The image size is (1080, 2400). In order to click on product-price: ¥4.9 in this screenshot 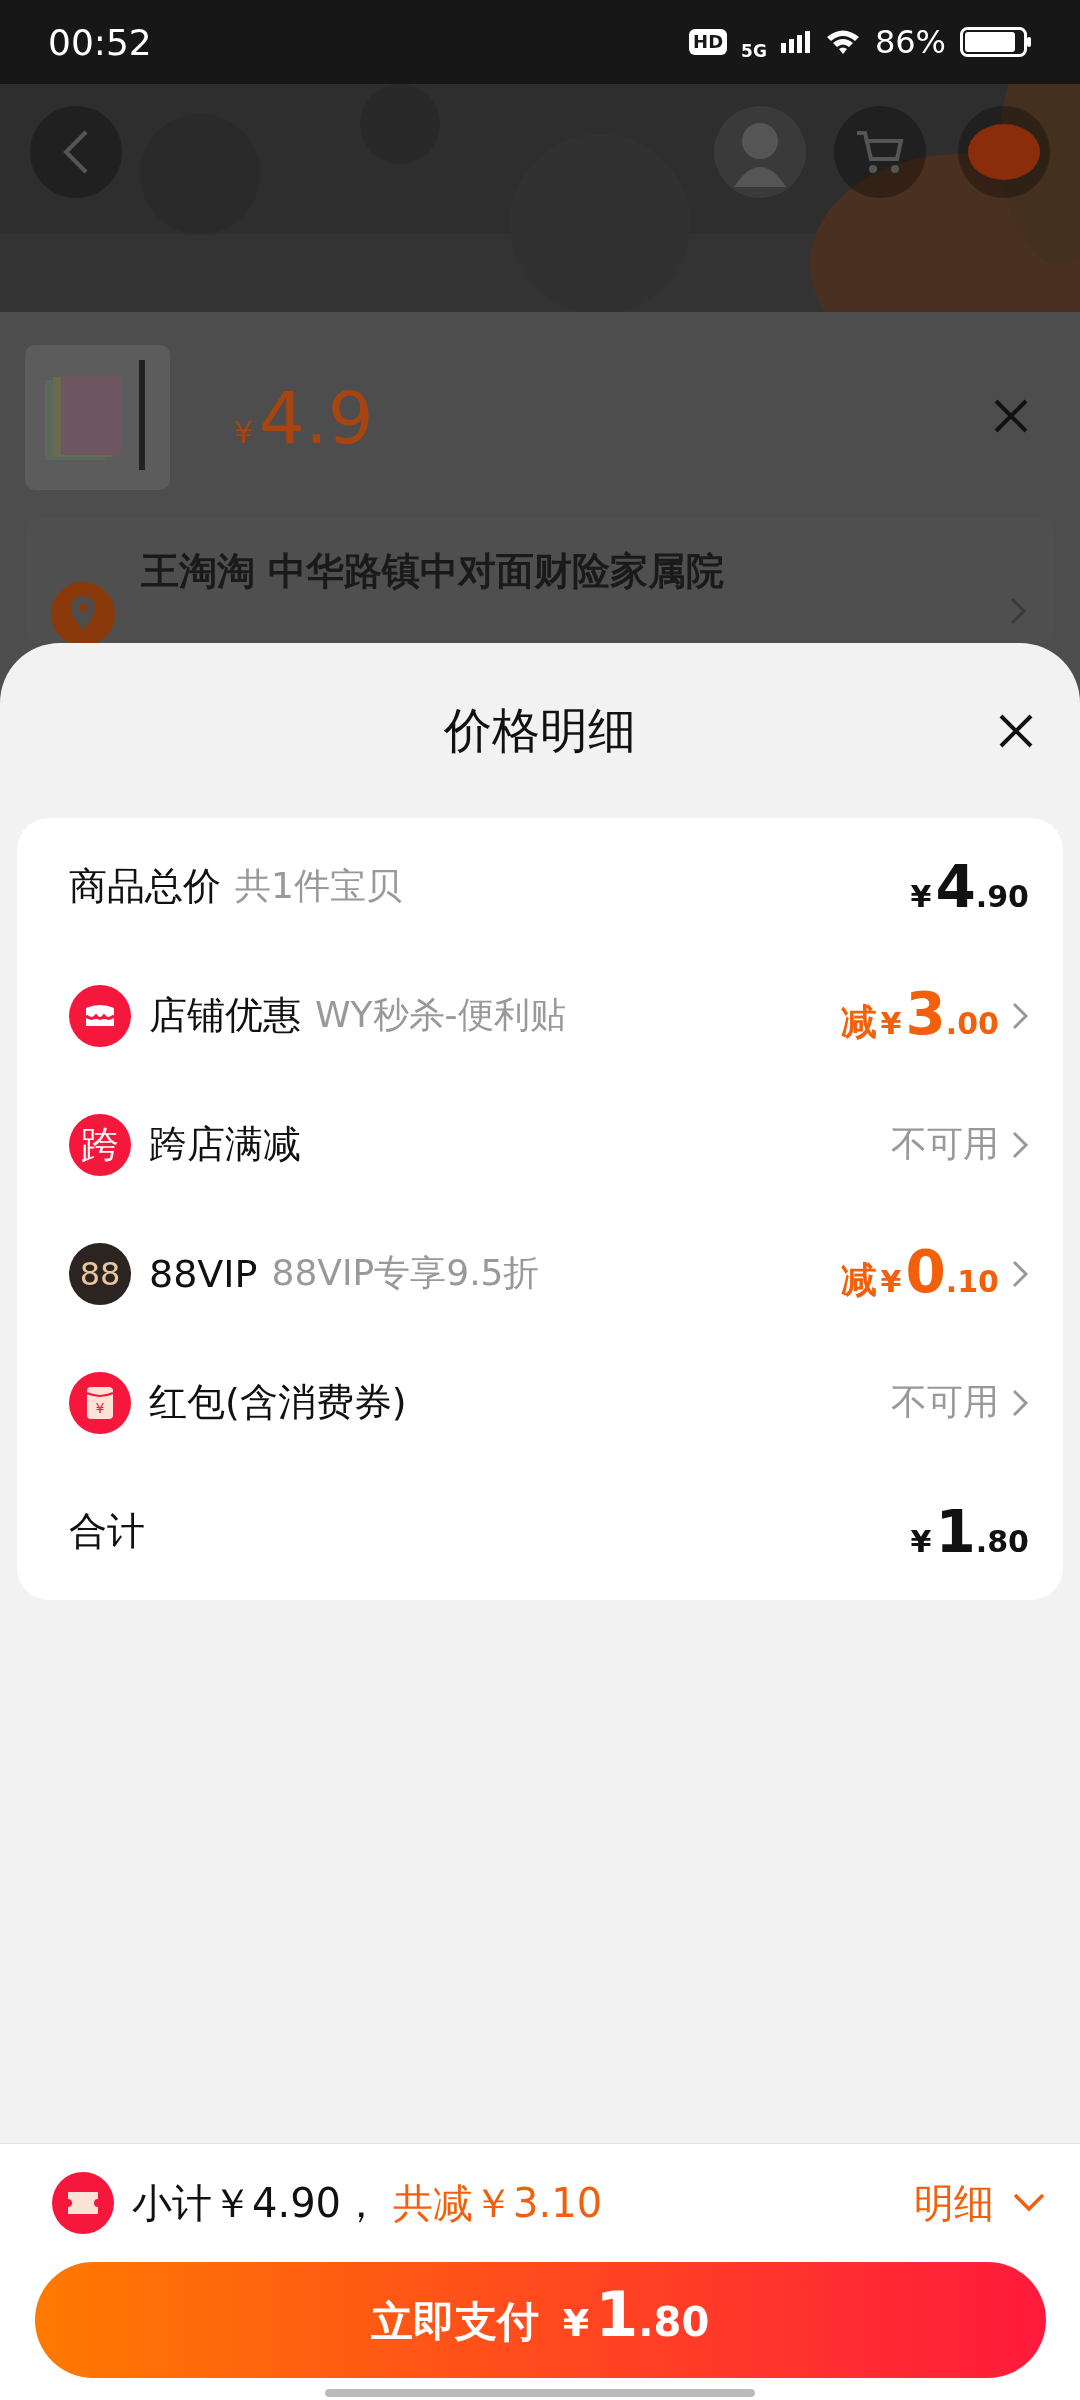, I will do `click(304, 417)`.